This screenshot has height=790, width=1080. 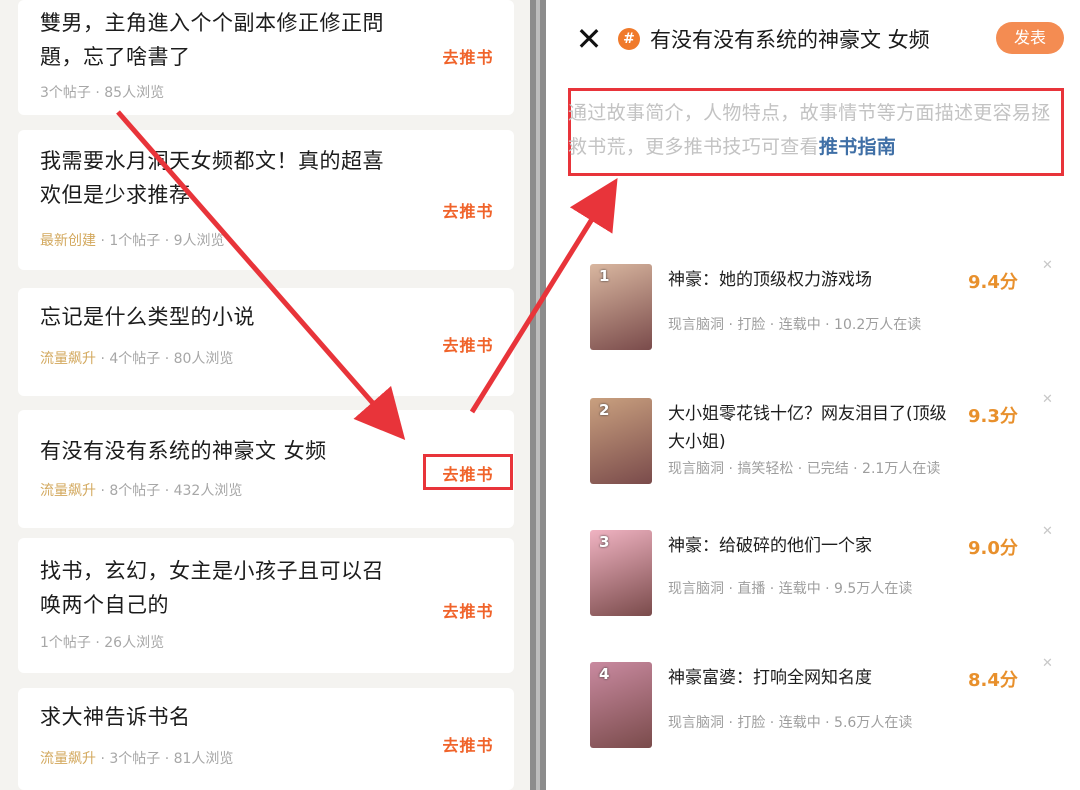 I want to click on topic-list-item: 求大神告诉书名流量飙升 · 3个帖子 · 81人浏览 去推书, so click(x=266, y=739).